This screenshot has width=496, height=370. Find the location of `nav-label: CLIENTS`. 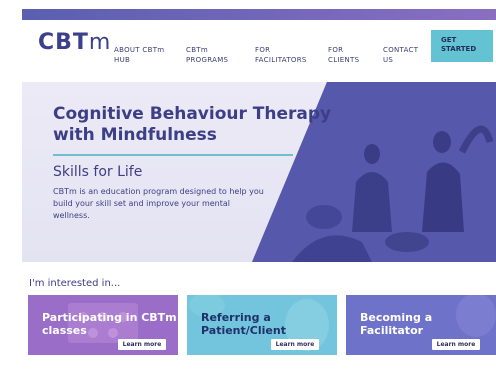

nav-label: CLIENTS is located at coordinates (344, 60).